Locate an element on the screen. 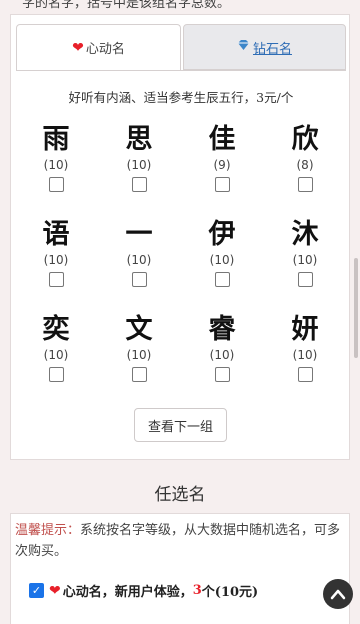 The width and height of the screenshot is (360, 624). name-item: 奕 (10) is located at coordinates (56, 347).